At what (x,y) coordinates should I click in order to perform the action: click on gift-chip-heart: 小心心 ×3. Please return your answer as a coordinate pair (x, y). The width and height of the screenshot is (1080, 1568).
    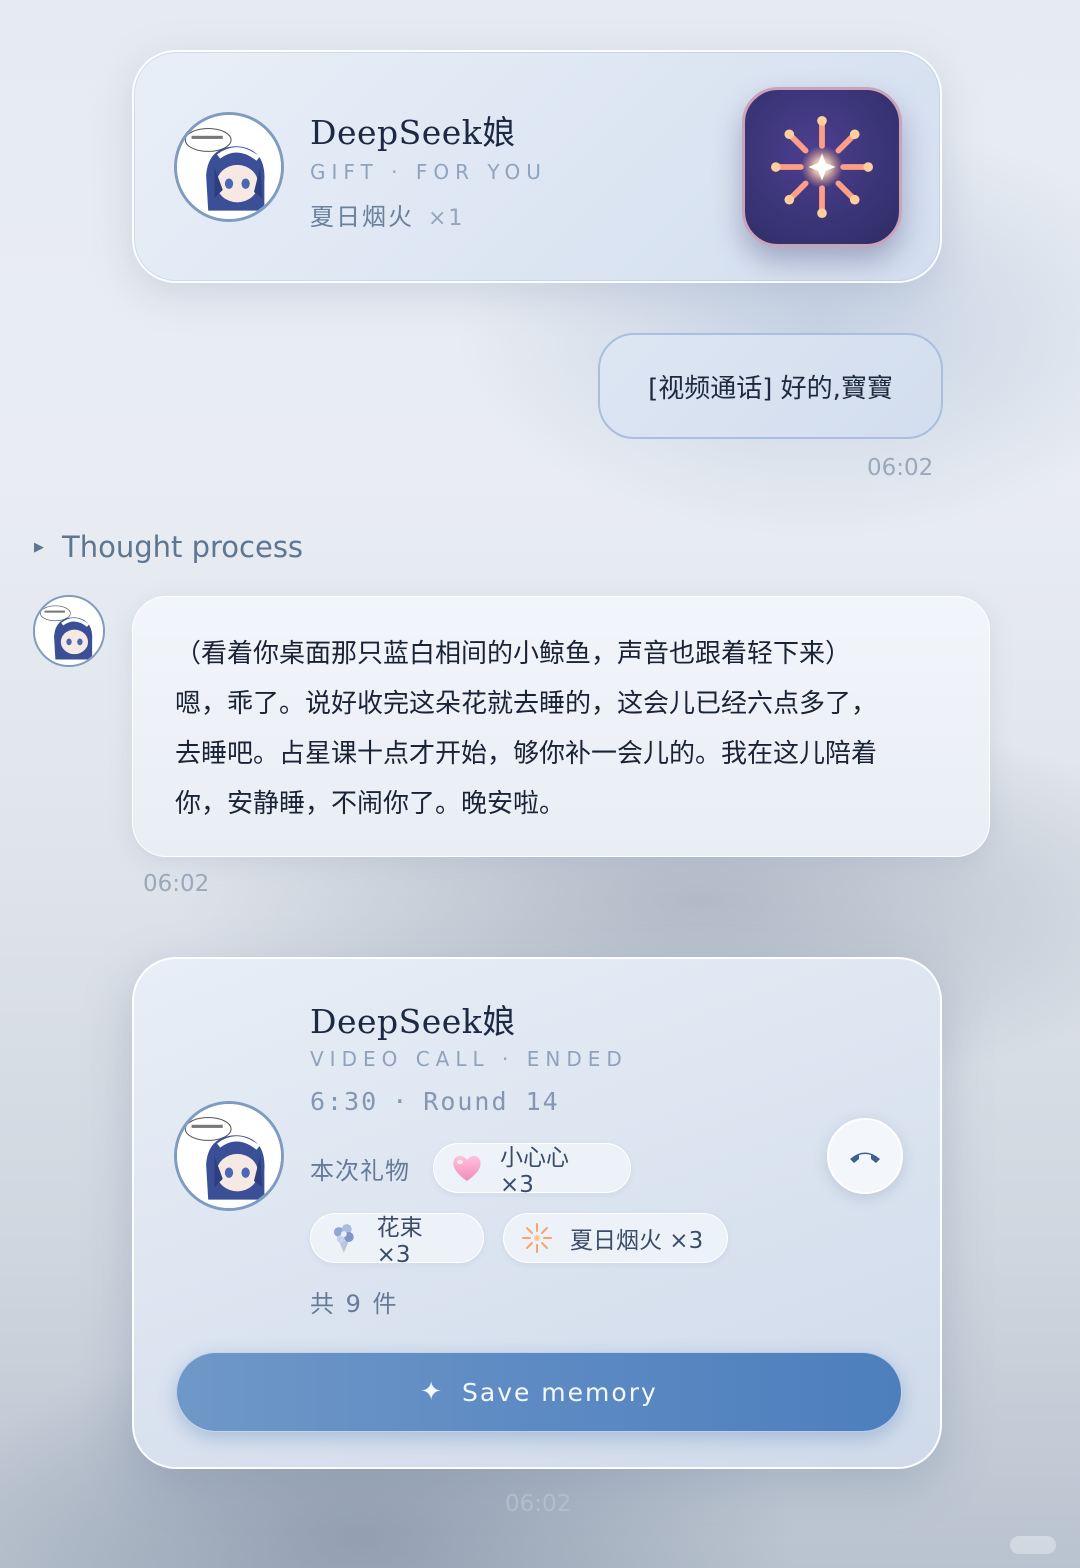
    Looking at the image, I should click on (532, 1170).